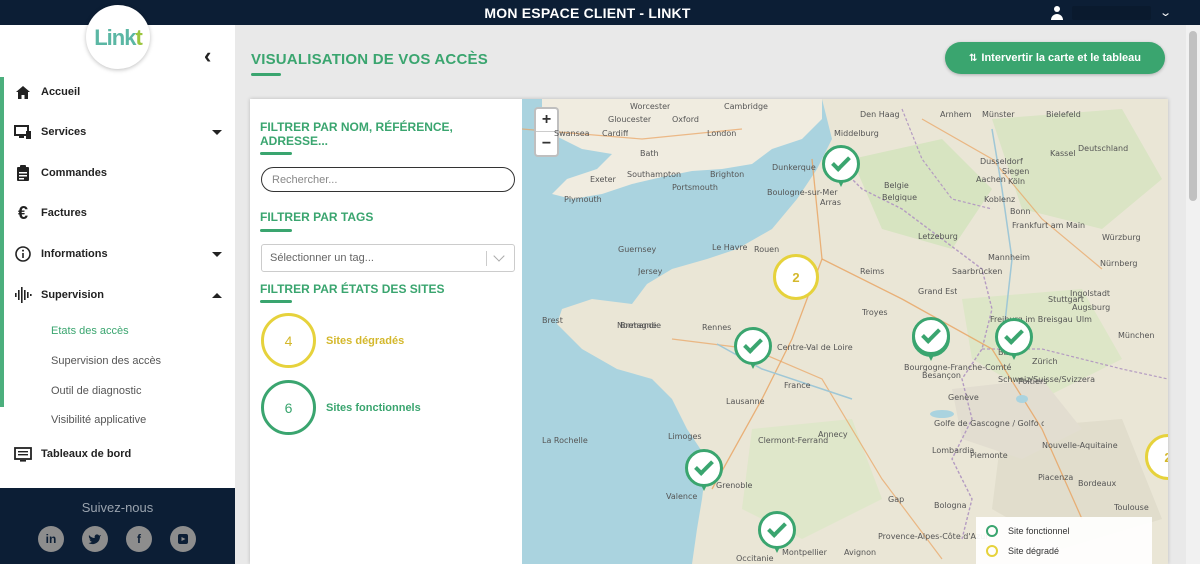  I want to click on filter-name-underline, so click(276, 153).